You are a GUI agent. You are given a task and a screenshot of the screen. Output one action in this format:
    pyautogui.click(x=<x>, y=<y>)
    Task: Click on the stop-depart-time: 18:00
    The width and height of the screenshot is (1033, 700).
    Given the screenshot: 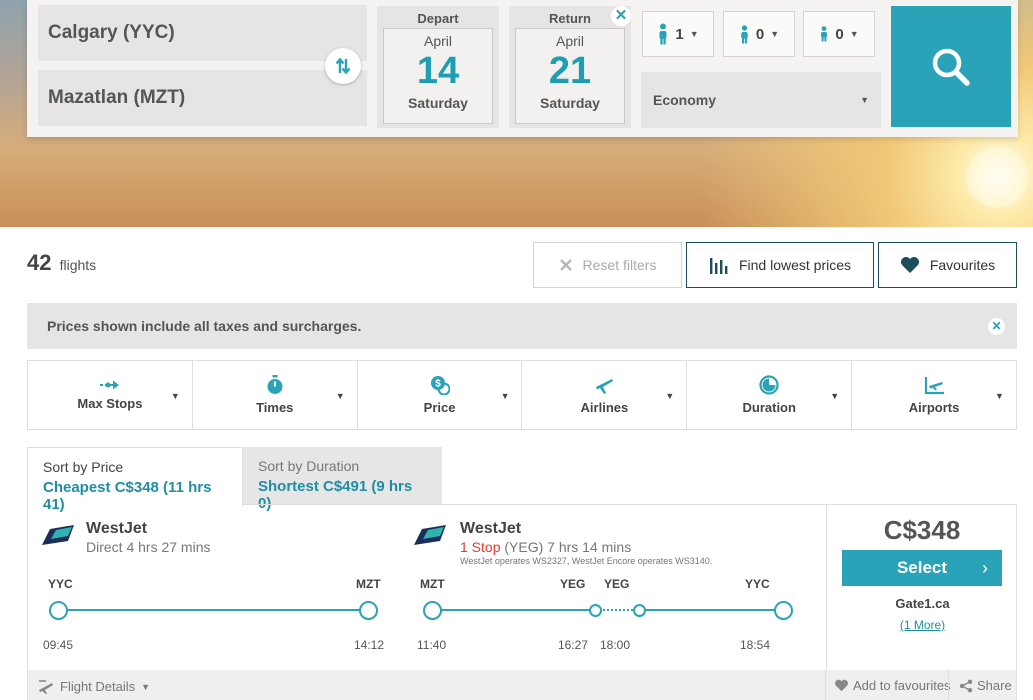 What is the action you would take?
    pyautogui.click(x=615, y=645)
    